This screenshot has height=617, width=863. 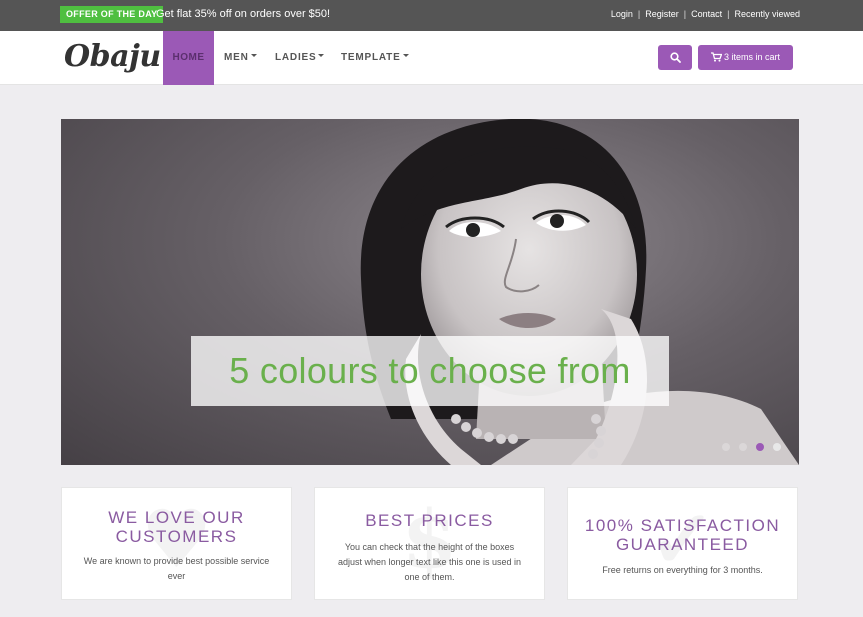 What do you see at coordinates (716, 56) in the screenshot?
I see `cart-icon` at bounding box center [716, 56].